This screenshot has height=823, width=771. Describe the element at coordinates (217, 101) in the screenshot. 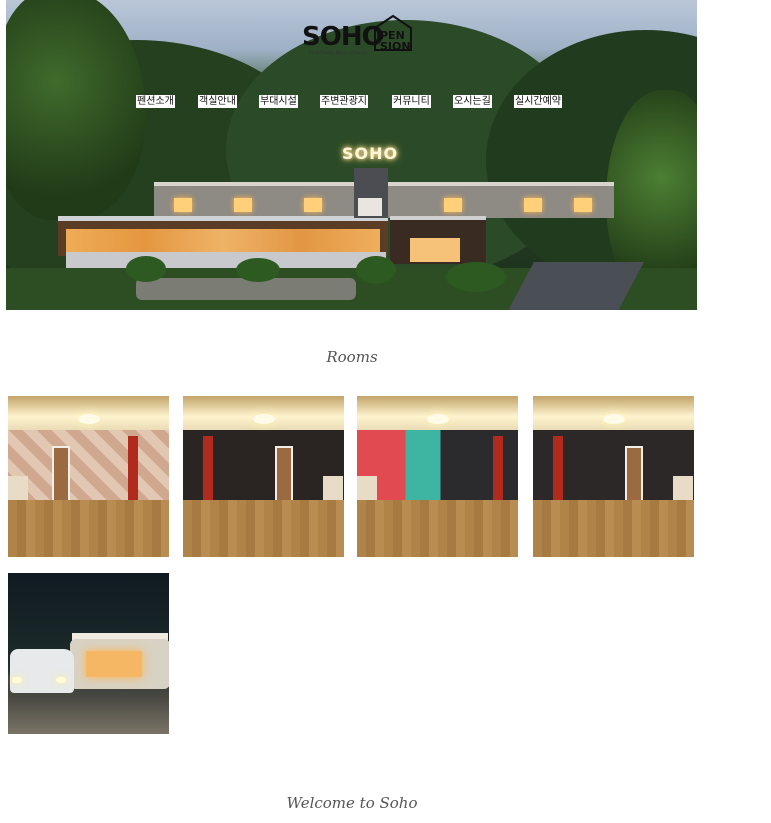

I see `nav-item-rooms: 객실안내` at that location.